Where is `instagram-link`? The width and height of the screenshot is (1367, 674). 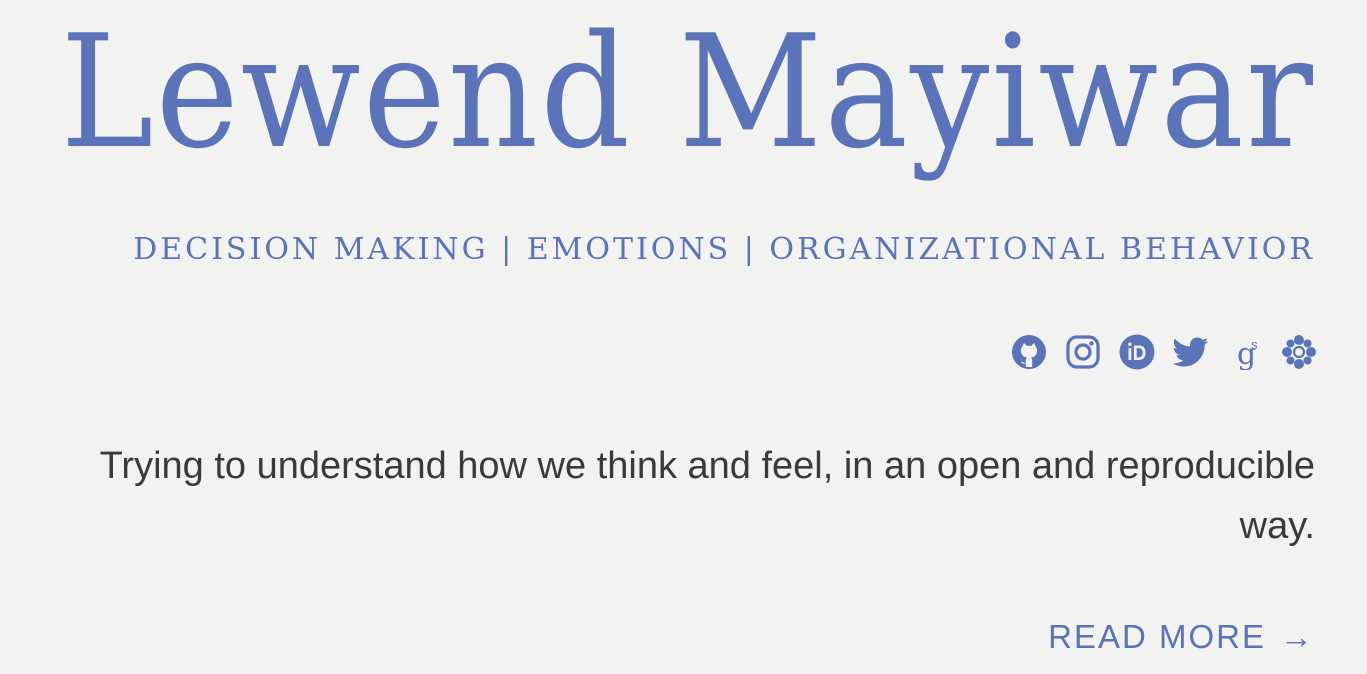
instagram-link is located at coordinates (1083, 352).